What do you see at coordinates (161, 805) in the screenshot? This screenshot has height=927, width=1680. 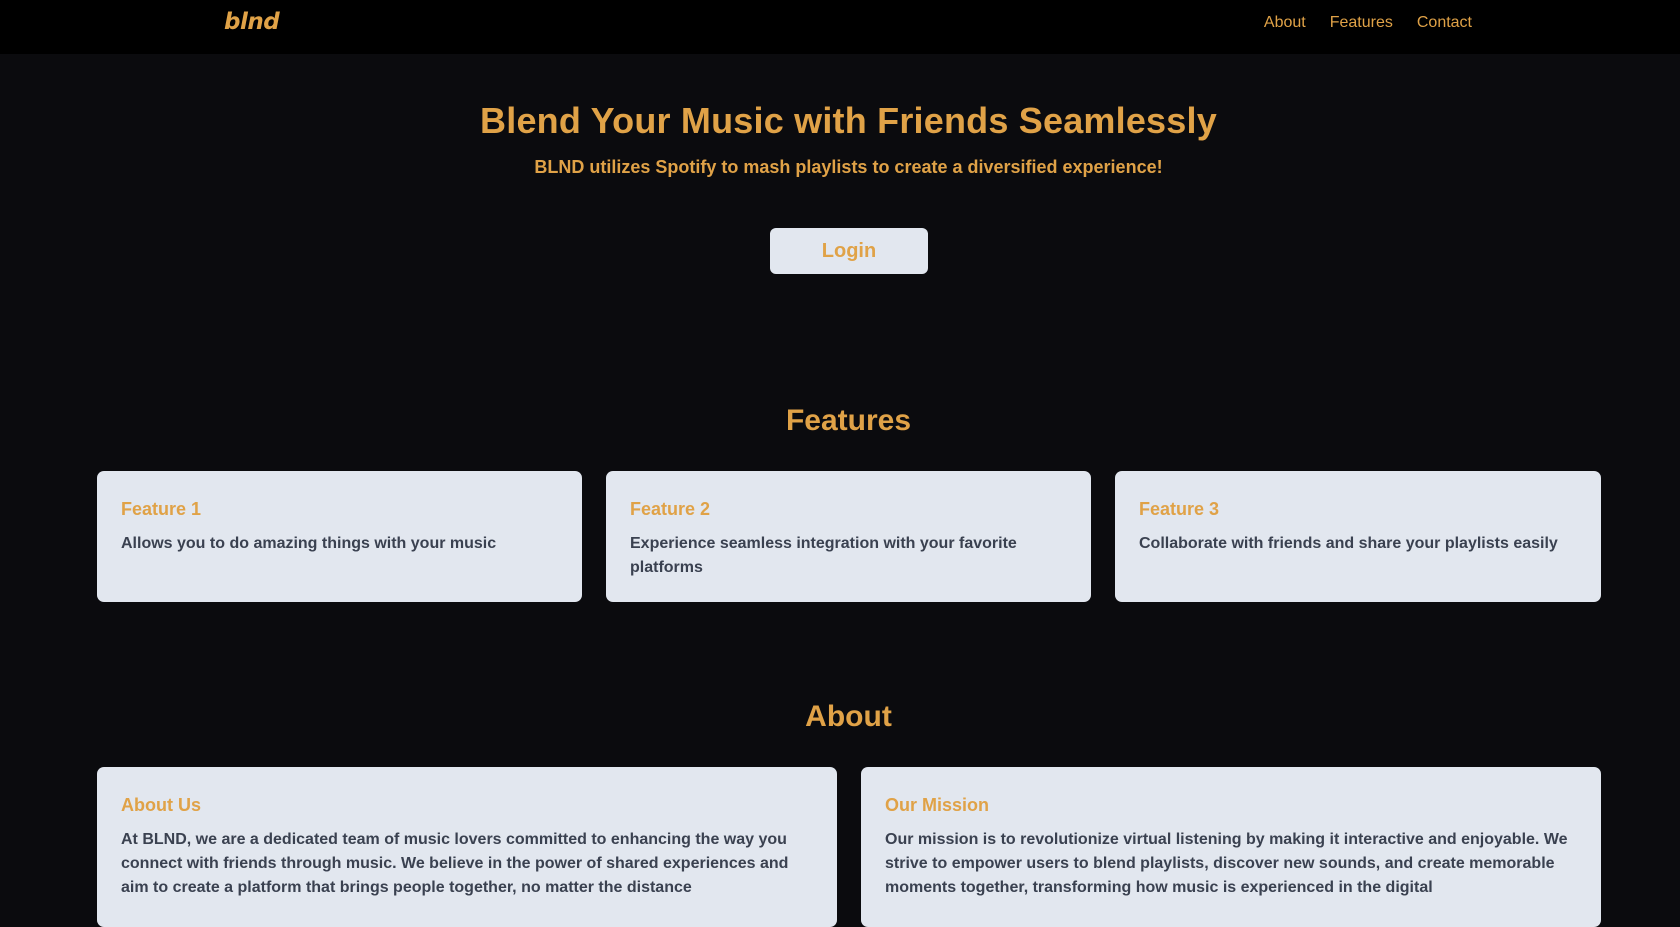 I see `about-card-title: About Us` at bounding box center [161, 805].